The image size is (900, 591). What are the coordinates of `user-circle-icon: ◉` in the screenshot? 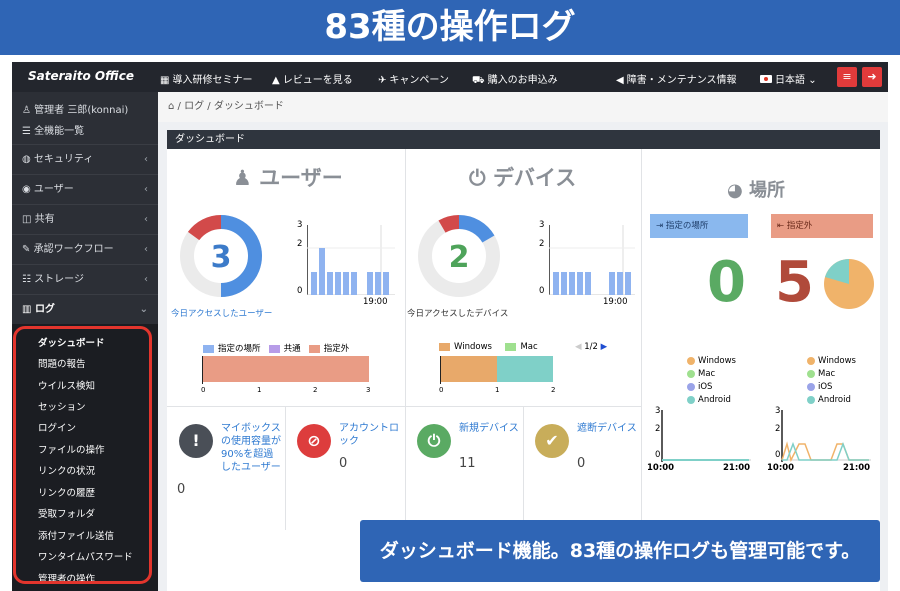 It's located at (26, 189).